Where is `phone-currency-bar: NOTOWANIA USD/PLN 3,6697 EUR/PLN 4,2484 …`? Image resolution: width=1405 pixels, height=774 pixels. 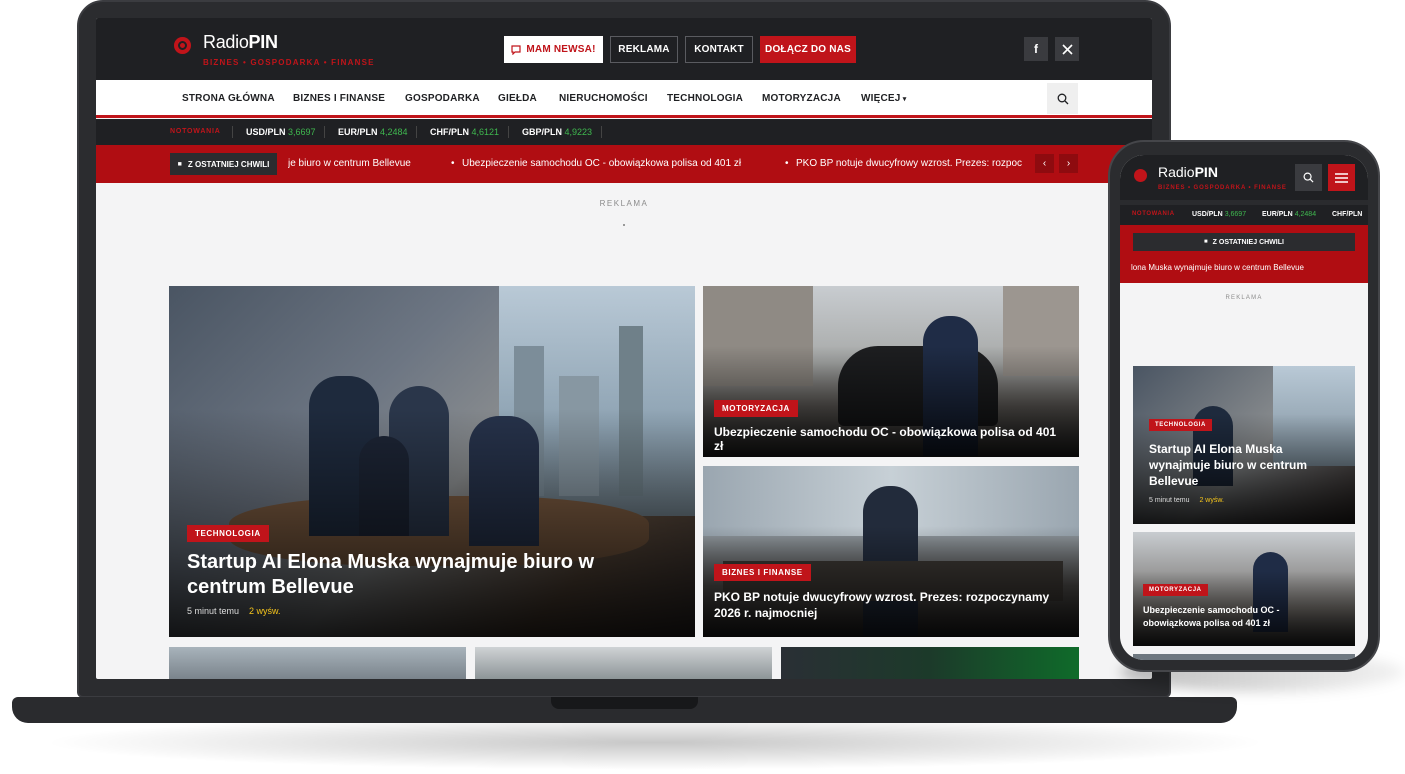 phone-currency-bar: NOTOWANIA USD/PLN 3,6697 EUR/PLN 4,2484 … is located at coordinates (1244, 215).